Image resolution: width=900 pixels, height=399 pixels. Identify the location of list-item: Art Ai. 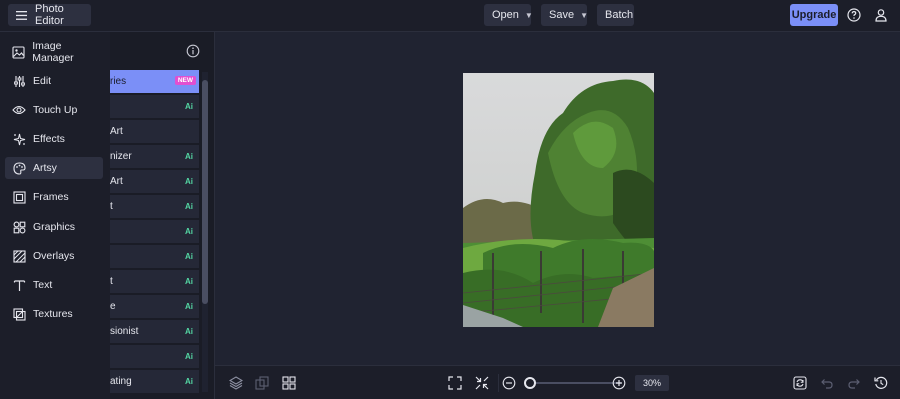
(154, 181).